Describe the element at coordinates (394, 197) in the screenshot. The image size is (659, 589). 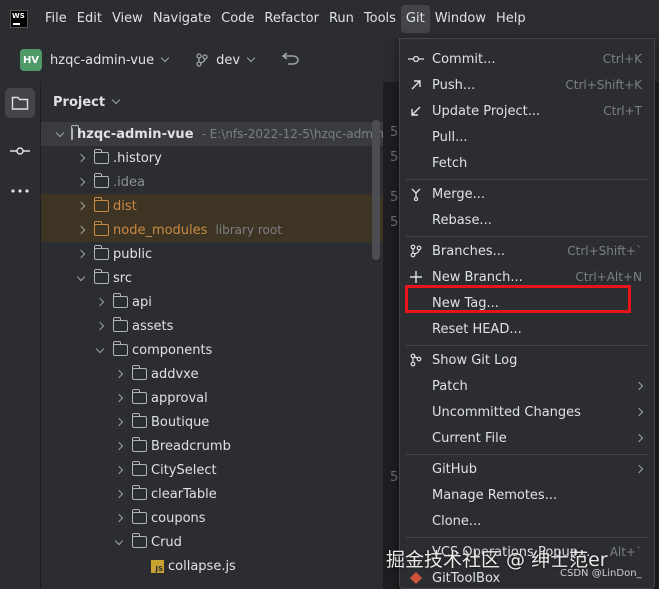
I see `line-number: 5` at that location.